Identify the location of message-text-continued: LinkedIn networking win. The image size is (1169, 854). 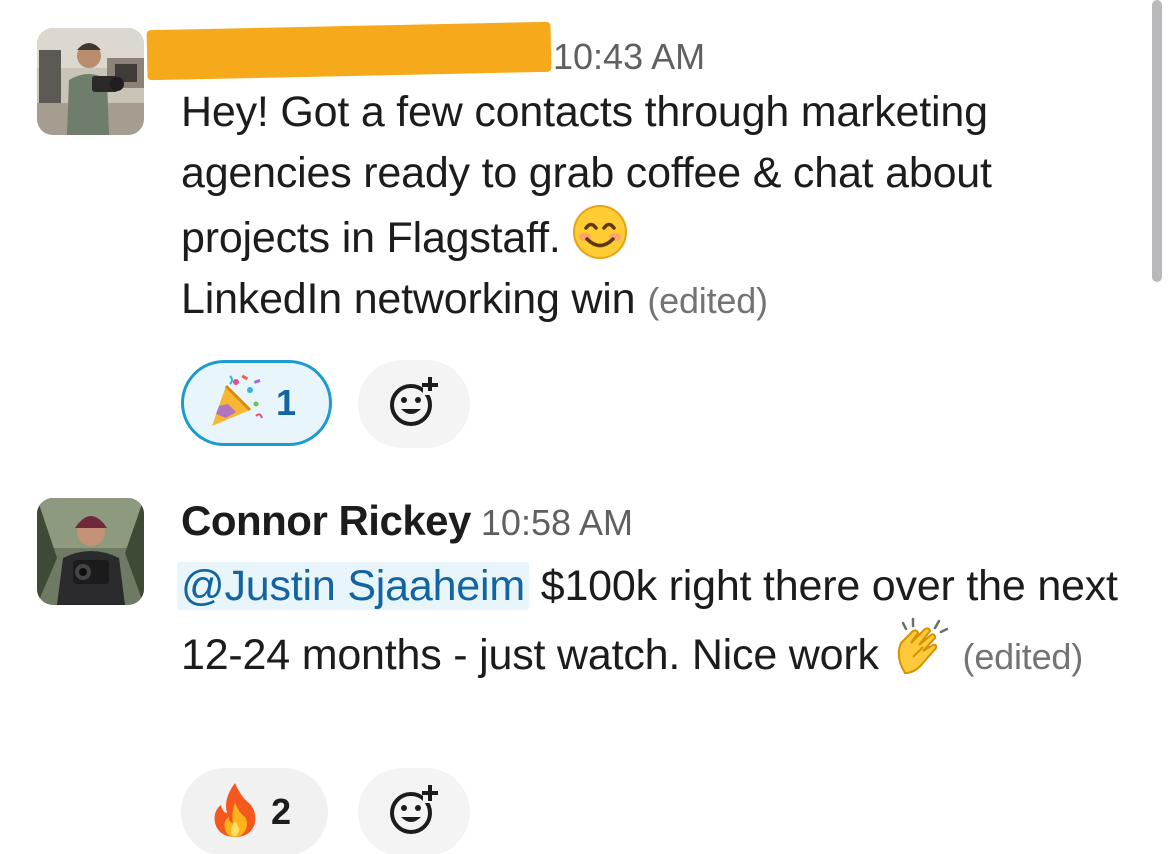
(408, 299).